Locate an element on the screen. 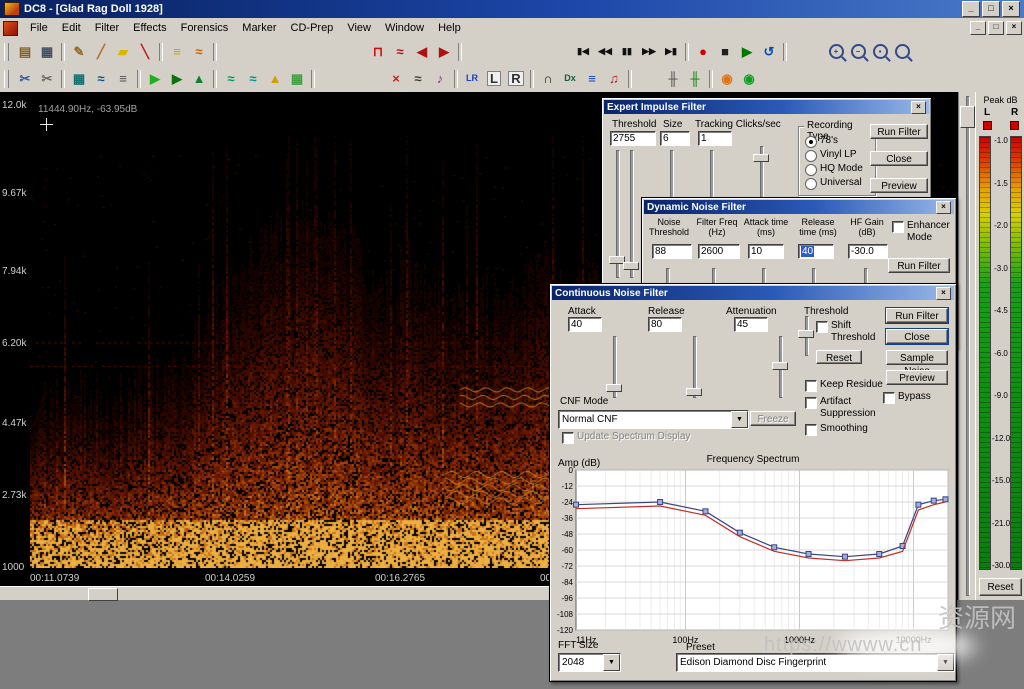  rewind-icon: ◀◀ is located at coordinates (605, 52).